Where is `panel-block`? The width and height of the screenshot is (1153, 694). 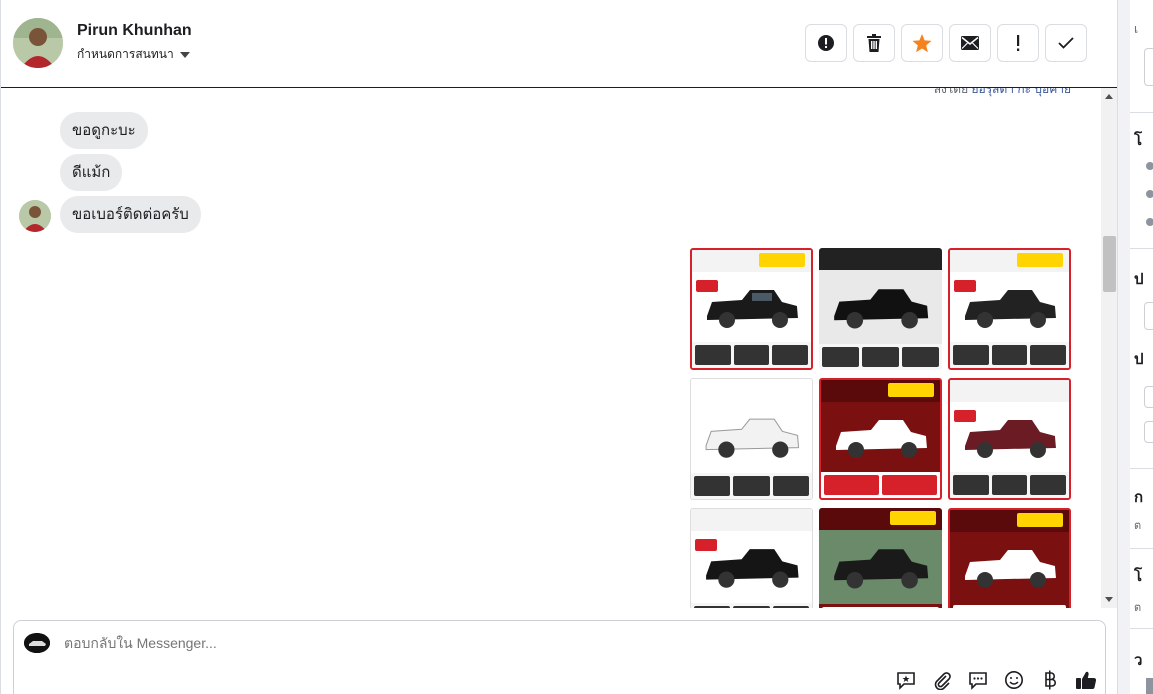
panel-block is located at coordinates (1149, 686).